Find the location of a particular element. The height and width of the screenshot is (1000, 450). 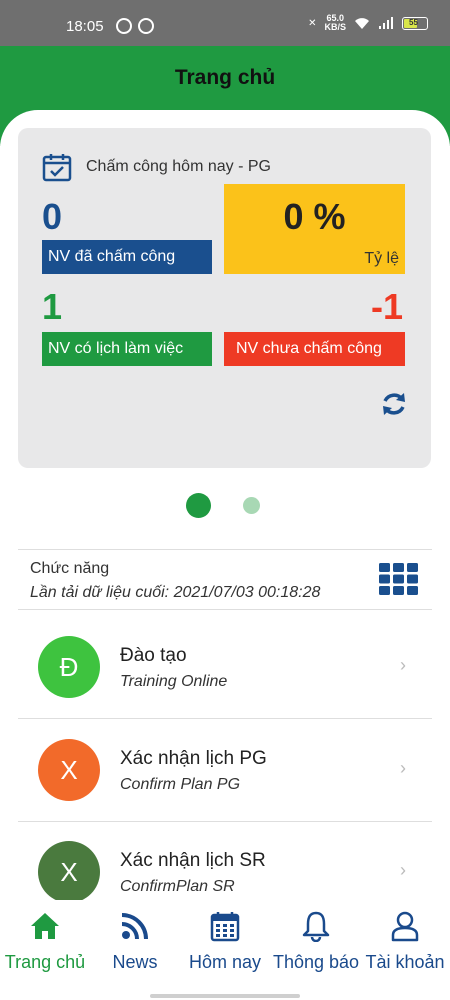

list-item-title: Xác nhận lịch PG is located at coordinates (193, 758).